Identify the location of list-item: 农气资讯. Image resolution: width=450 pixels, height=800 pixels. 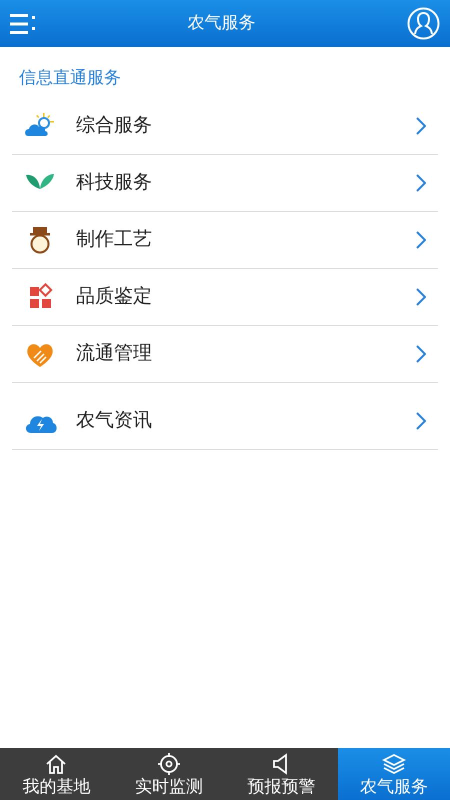
(225, 421).